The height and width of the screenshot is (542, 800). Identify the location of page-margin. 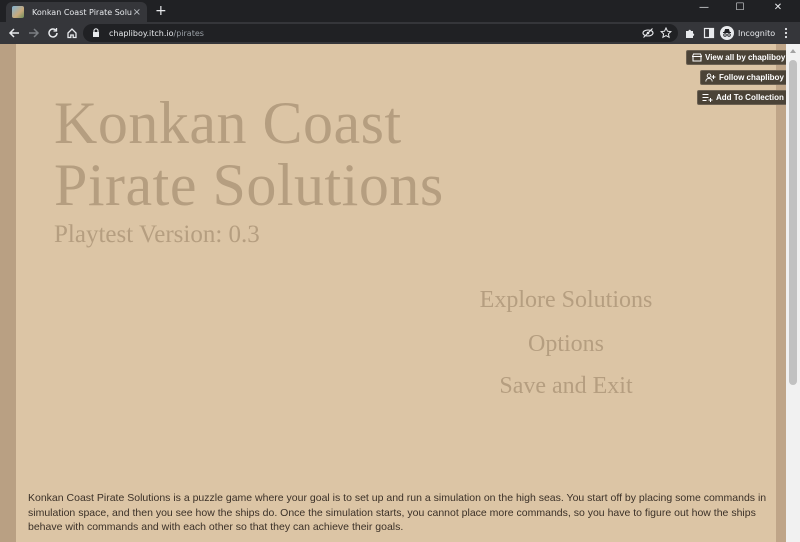
(8, 293).